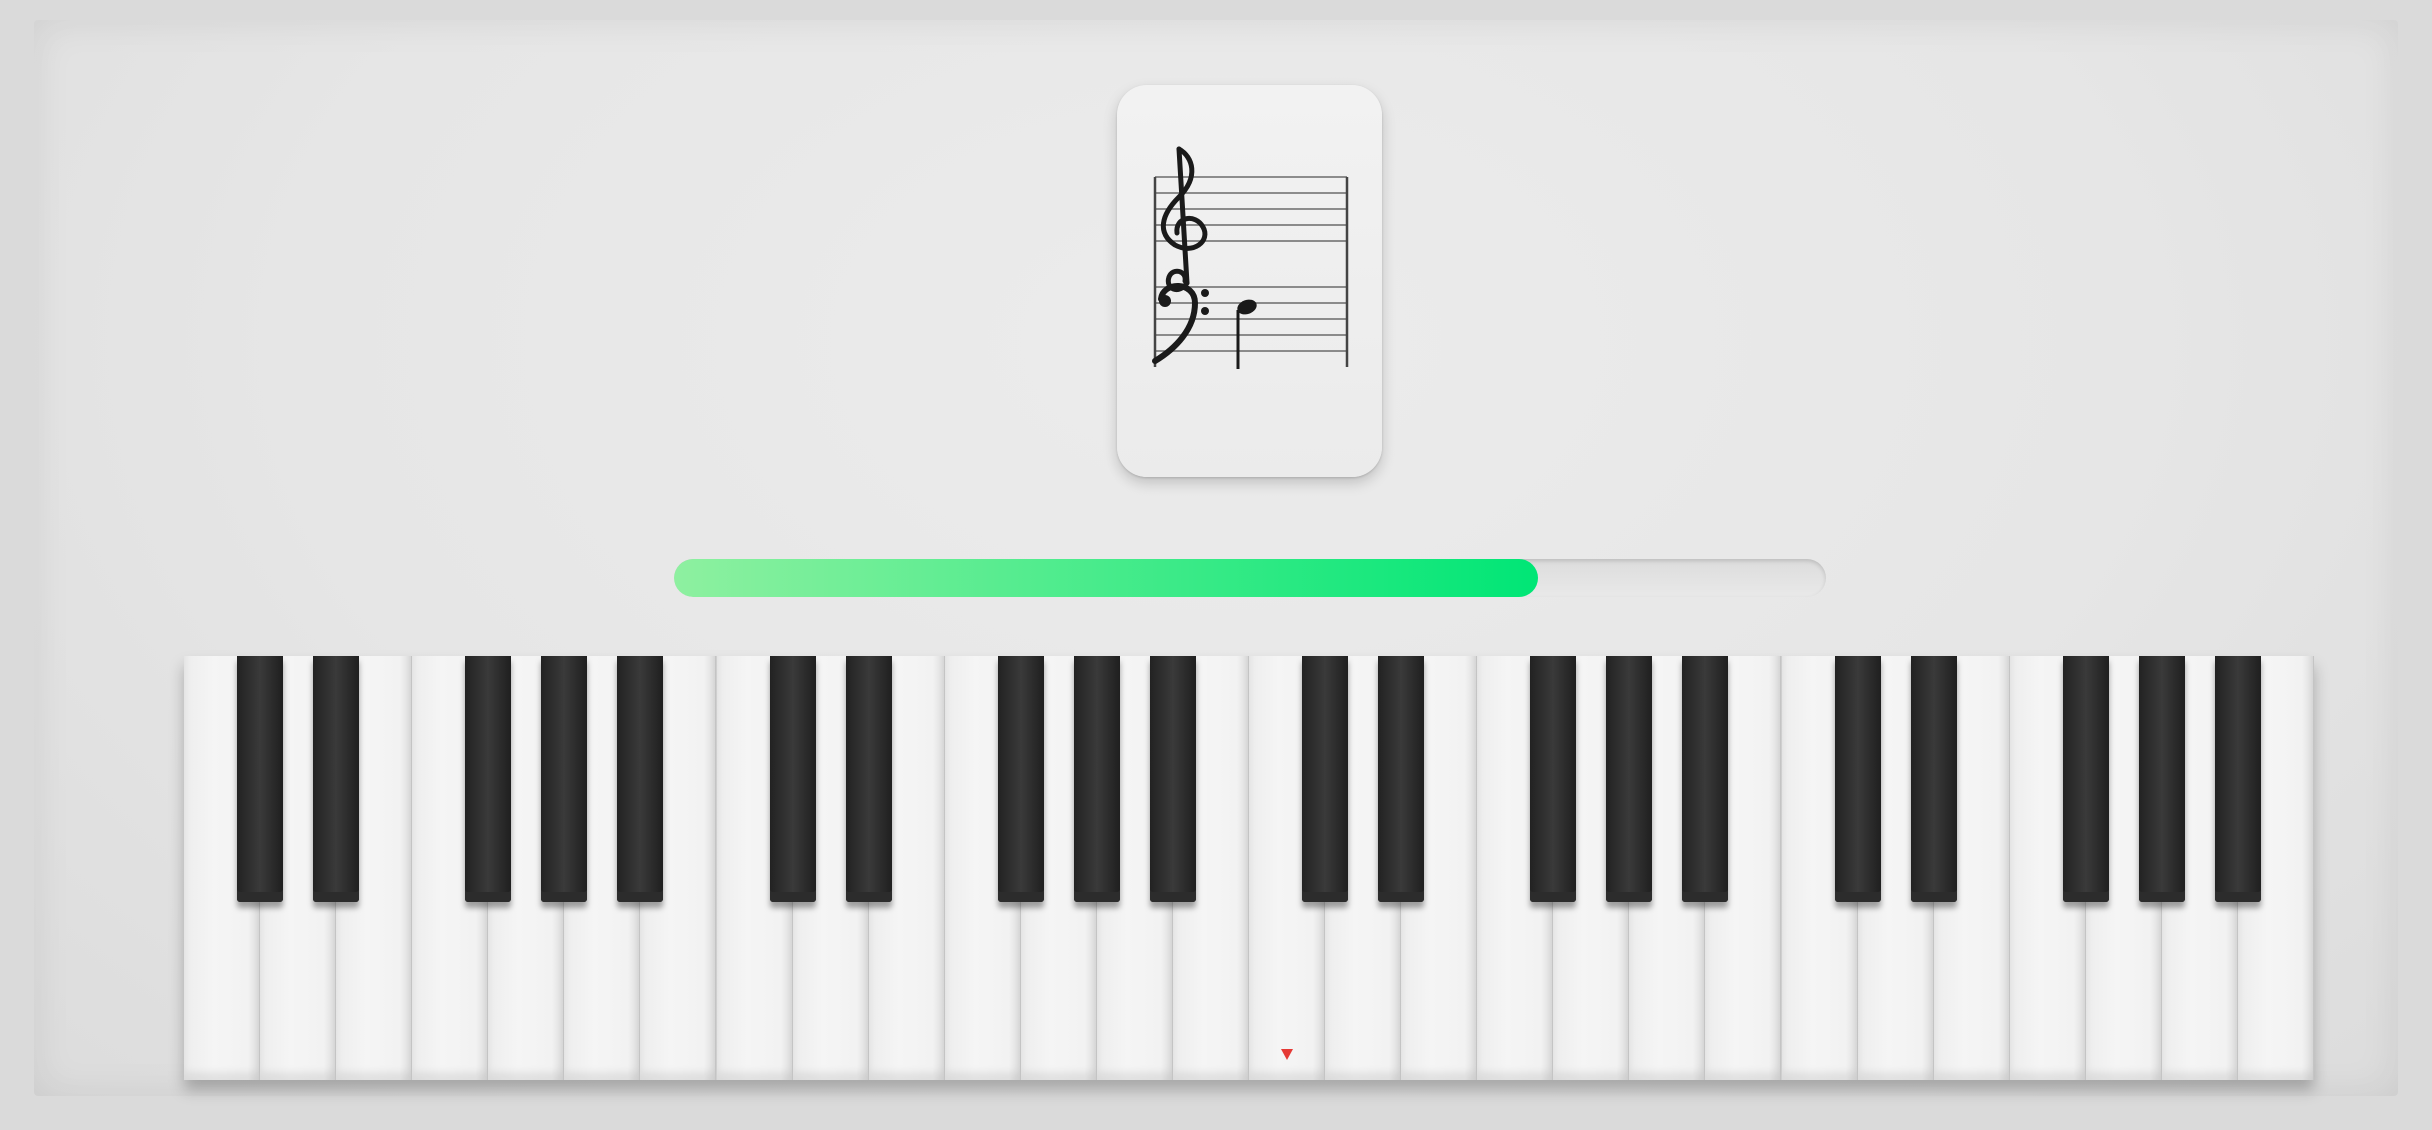 The height and width of the screenshot is (1130, 2432). Describe the element at coordinates (1325, 779) in the screenshot. I see `black-key-c-sharp2` at that location.